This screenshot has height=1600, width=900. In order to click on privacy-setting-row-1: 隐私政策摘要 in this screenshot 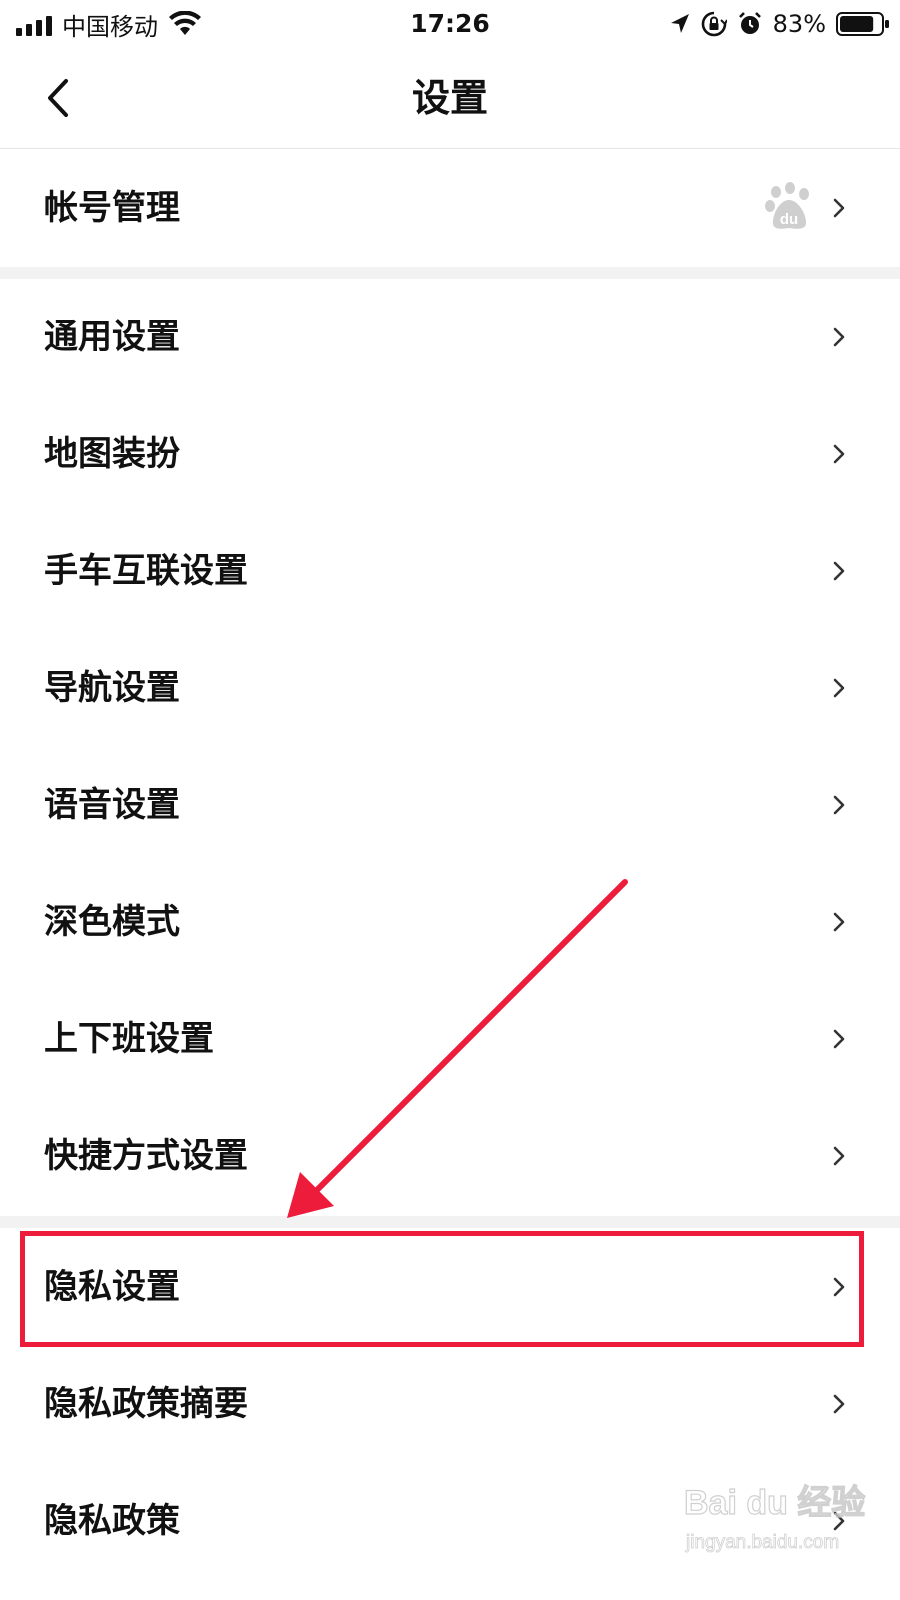, I will do `click(450, 1404)`.